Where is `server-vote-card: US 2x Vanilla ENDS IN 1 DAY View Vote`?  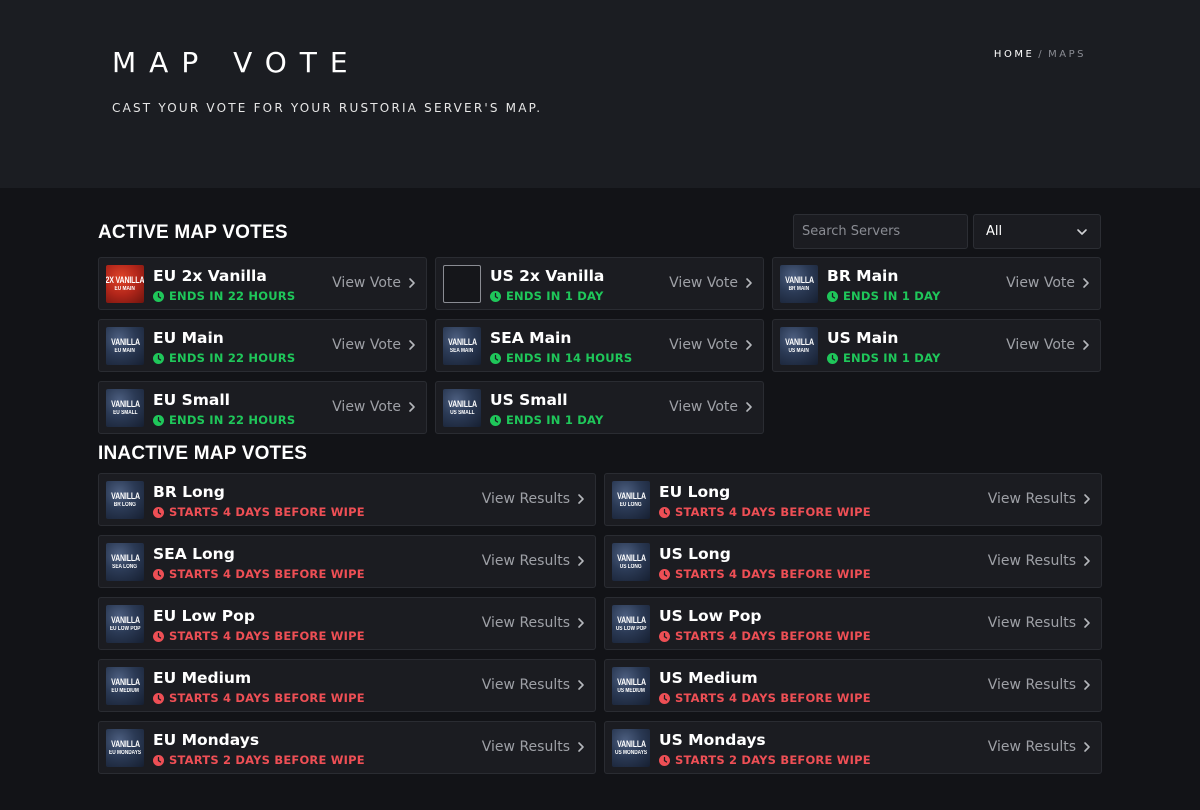 server-vote-card: US 2x Vanilla ENDS IN 1 DAY View Vote is located at coordinates (599, 283).